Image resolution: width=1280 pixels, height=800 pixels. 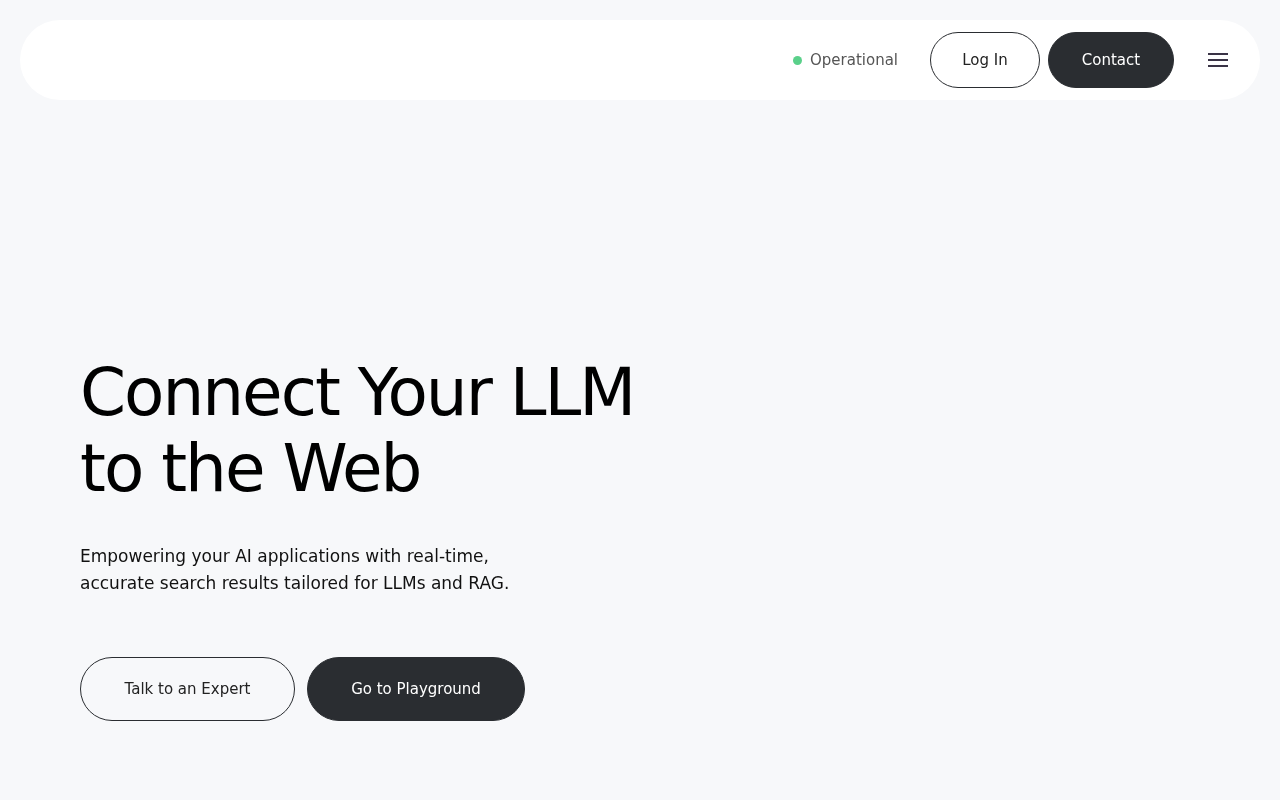 I want to click on menu-icon, so click(x=1218, y=60).